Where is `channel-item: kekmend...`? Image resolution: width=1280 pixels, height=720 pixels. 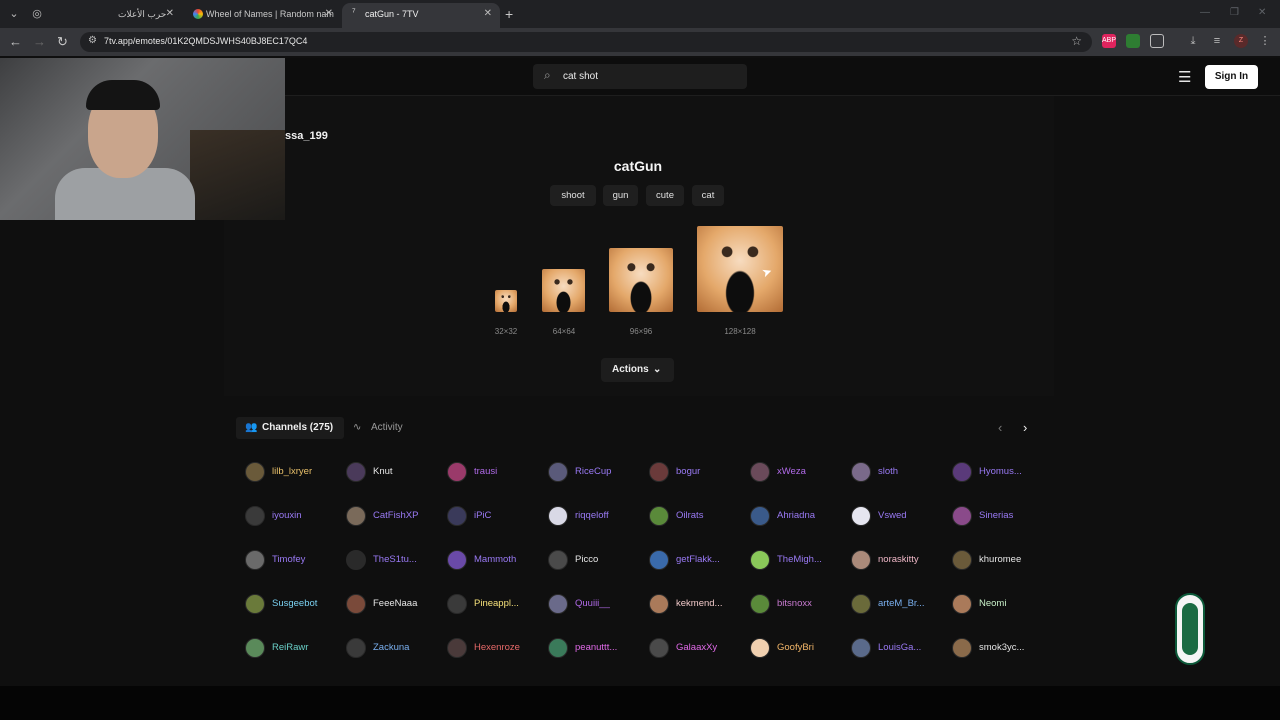 channel-item: kekmend... is located at coordinates (697, 605).